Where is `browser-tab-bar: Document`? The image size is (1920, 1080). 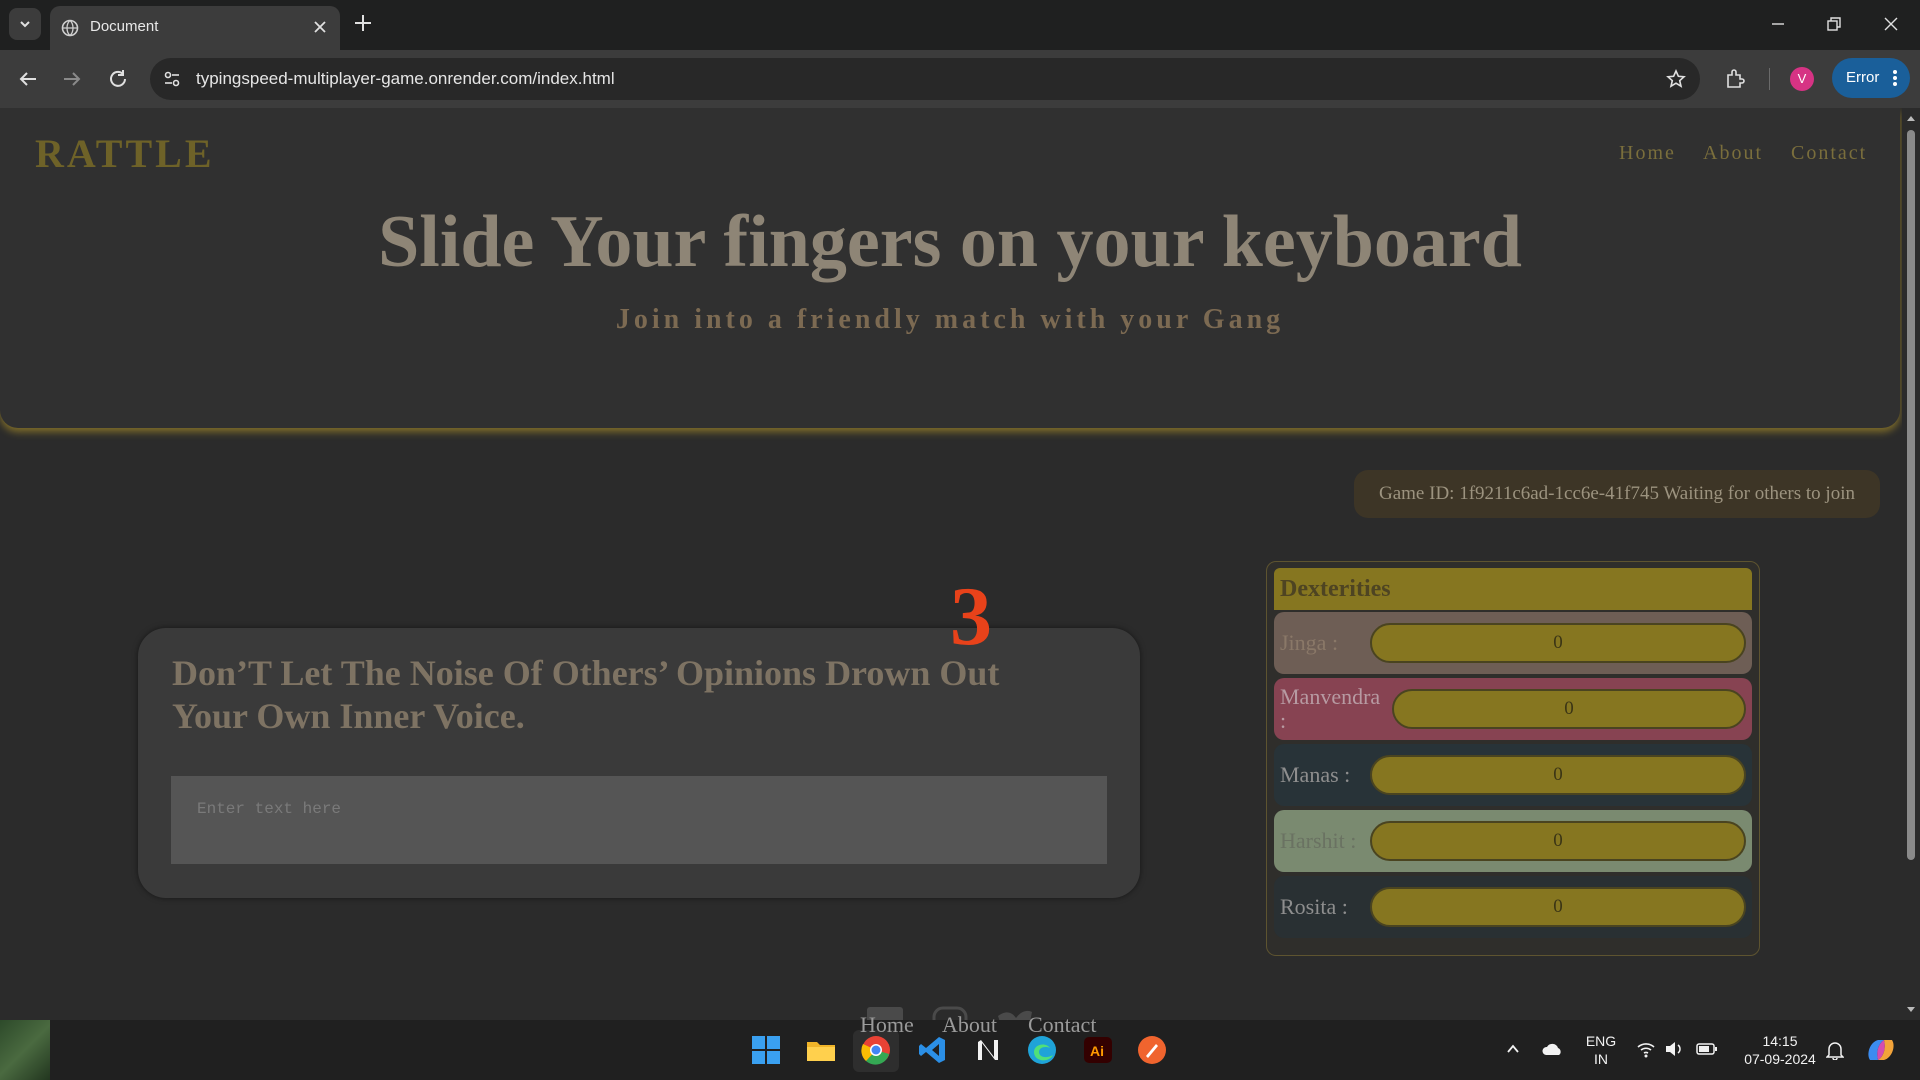 browser-tab-bar: Document is located at coordinates (960, 25).